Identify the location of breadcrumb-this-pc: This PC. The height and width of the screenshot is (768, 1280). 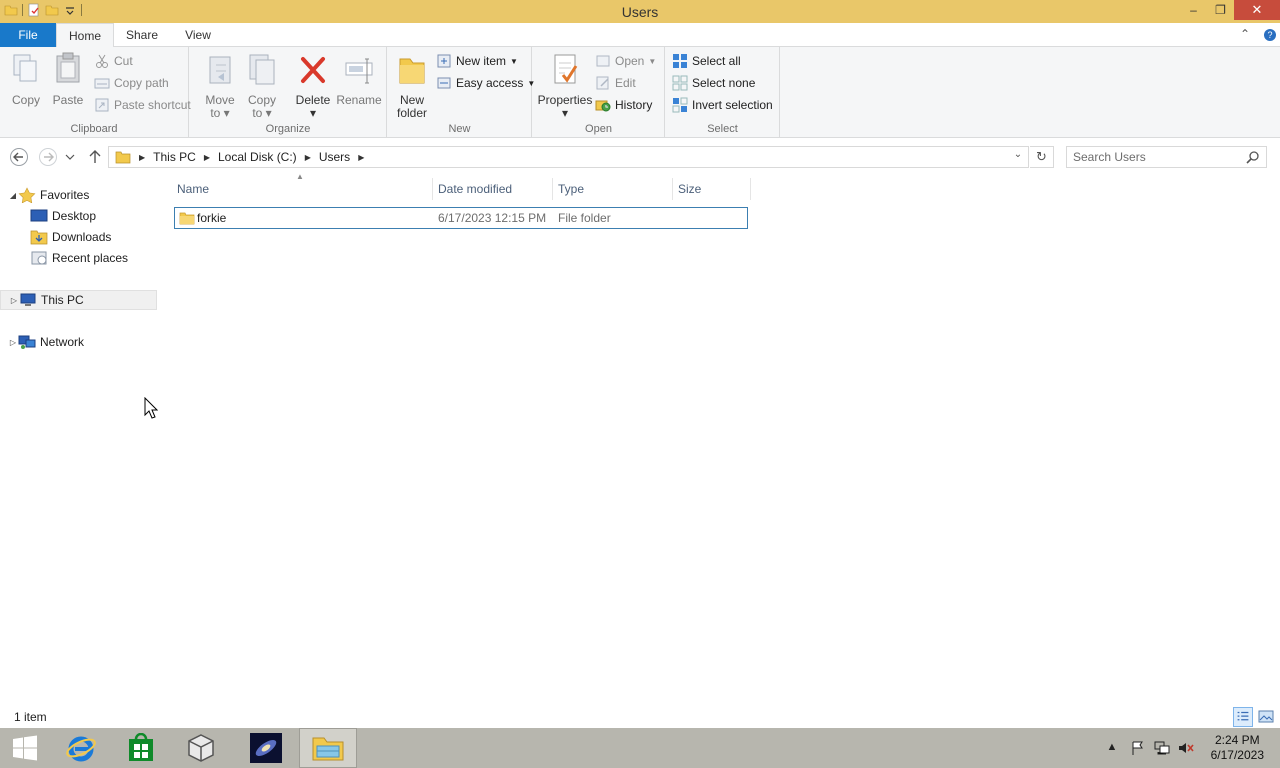
(174, 157).